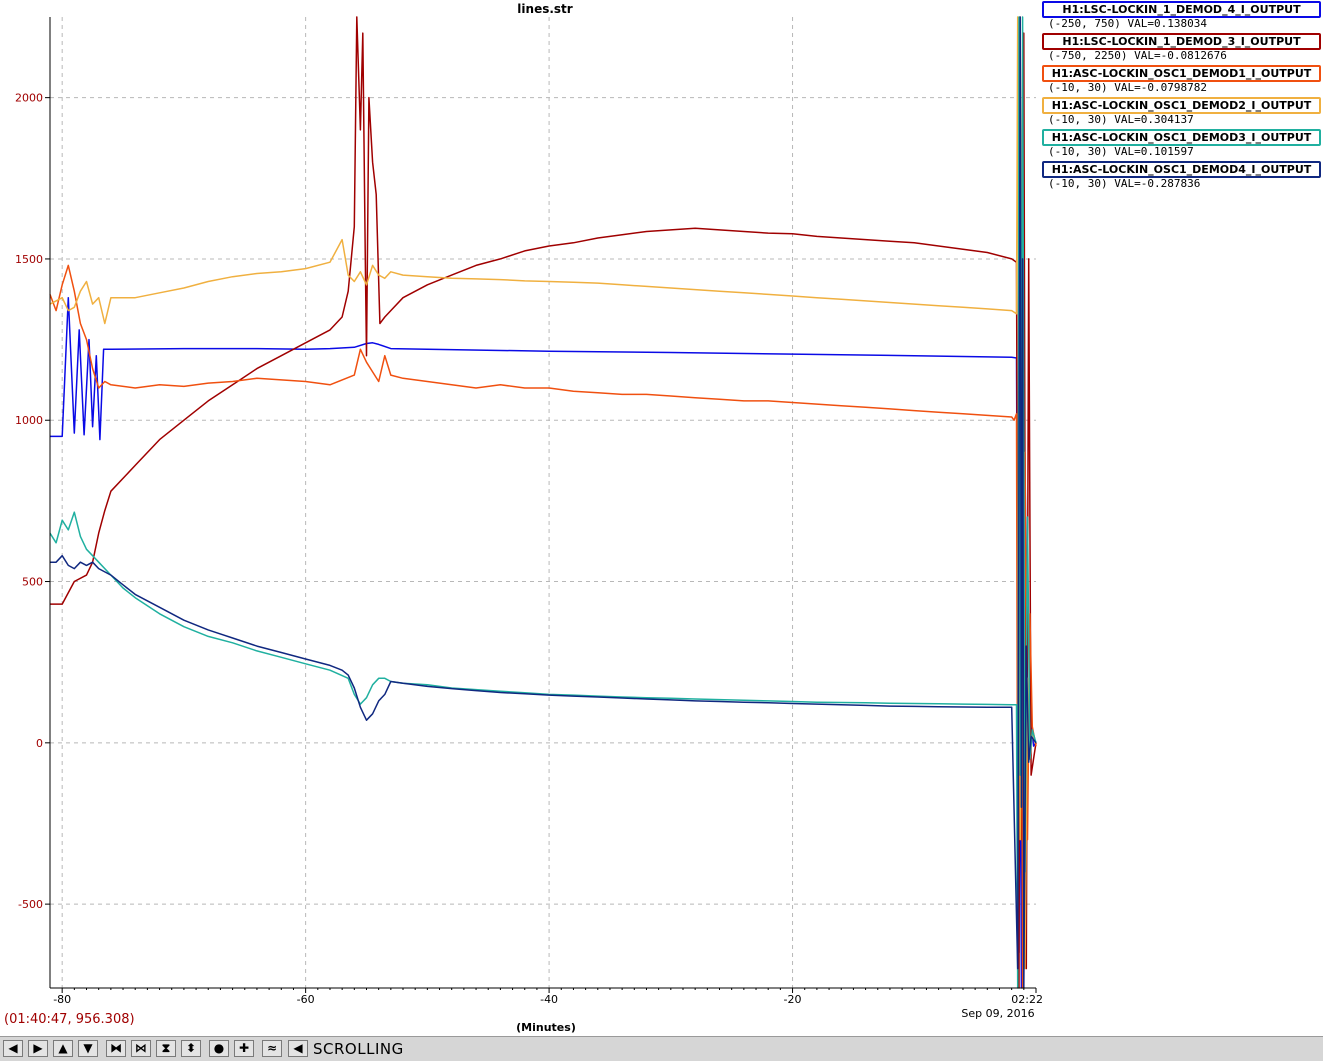  I want to click on legend-channel-name: H1:LSC-LOCKIN_1_DEMOD_4_I_OUTPUT, so click(1181, 9).